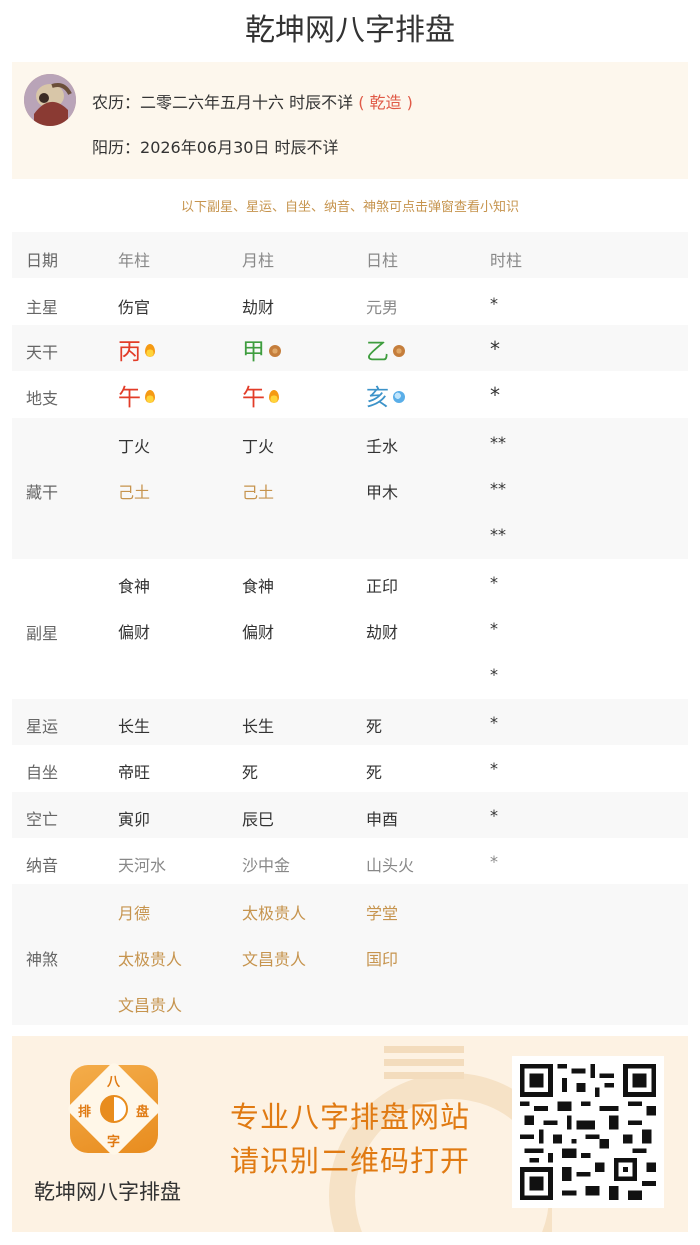  What do you see at coordinates (42, 772) in the screenshot?
I see `row-label: 自坐` at bounding box center [42, 772].